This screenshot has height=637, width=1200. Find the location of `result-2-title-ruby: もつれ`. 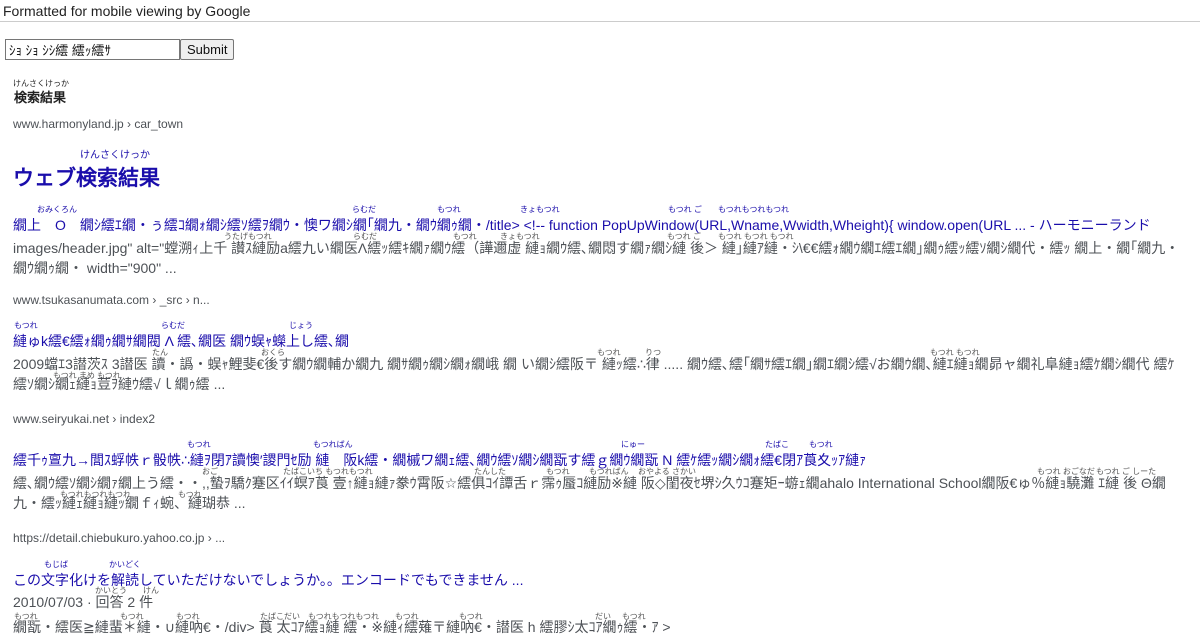

result-2-title-ruby: もつれ is located at coordinates (26, 325).